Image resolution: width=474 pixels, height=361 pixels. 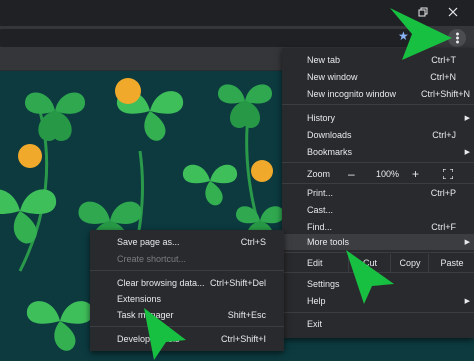 I want to click on address-bar, so click(x=207, y=38).